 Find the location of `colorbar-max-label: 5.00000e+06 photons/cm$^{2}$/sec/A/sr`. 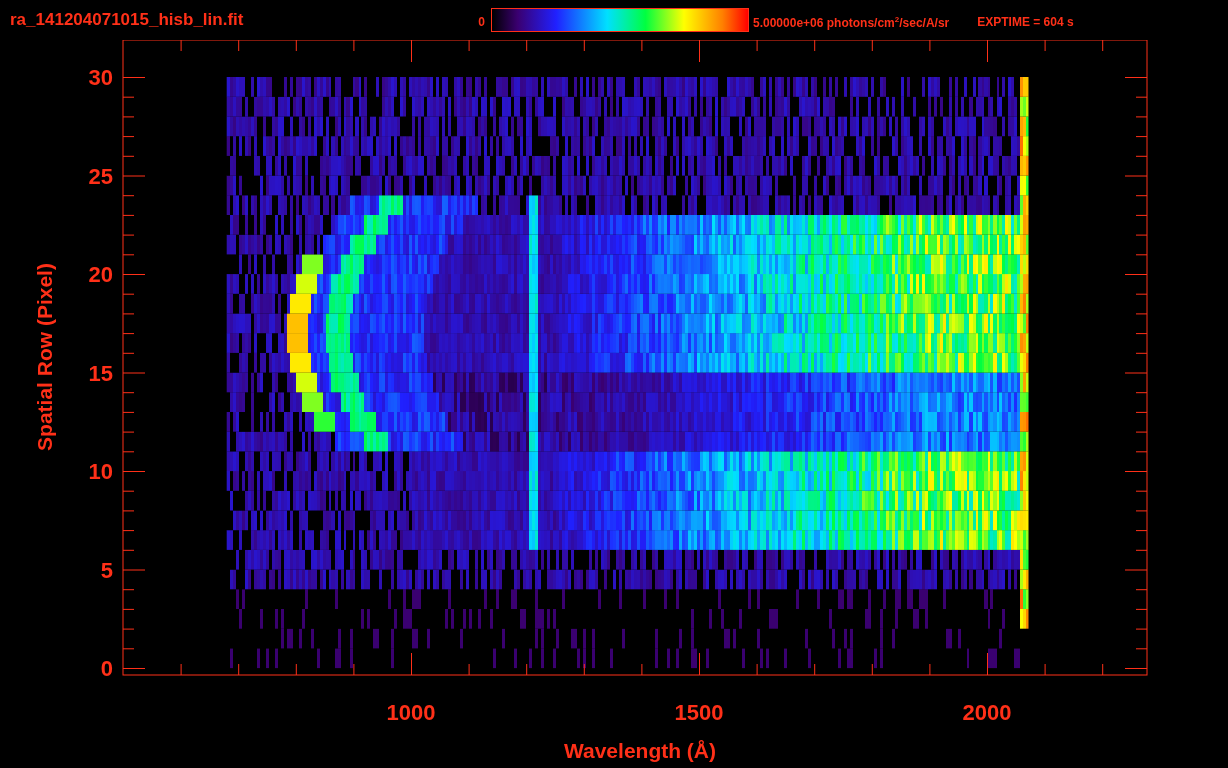

colorbar-max-label: 5.00000e+06 photons/cm$^{2}$/sec/A/sr is located at coordinates (851, 22).